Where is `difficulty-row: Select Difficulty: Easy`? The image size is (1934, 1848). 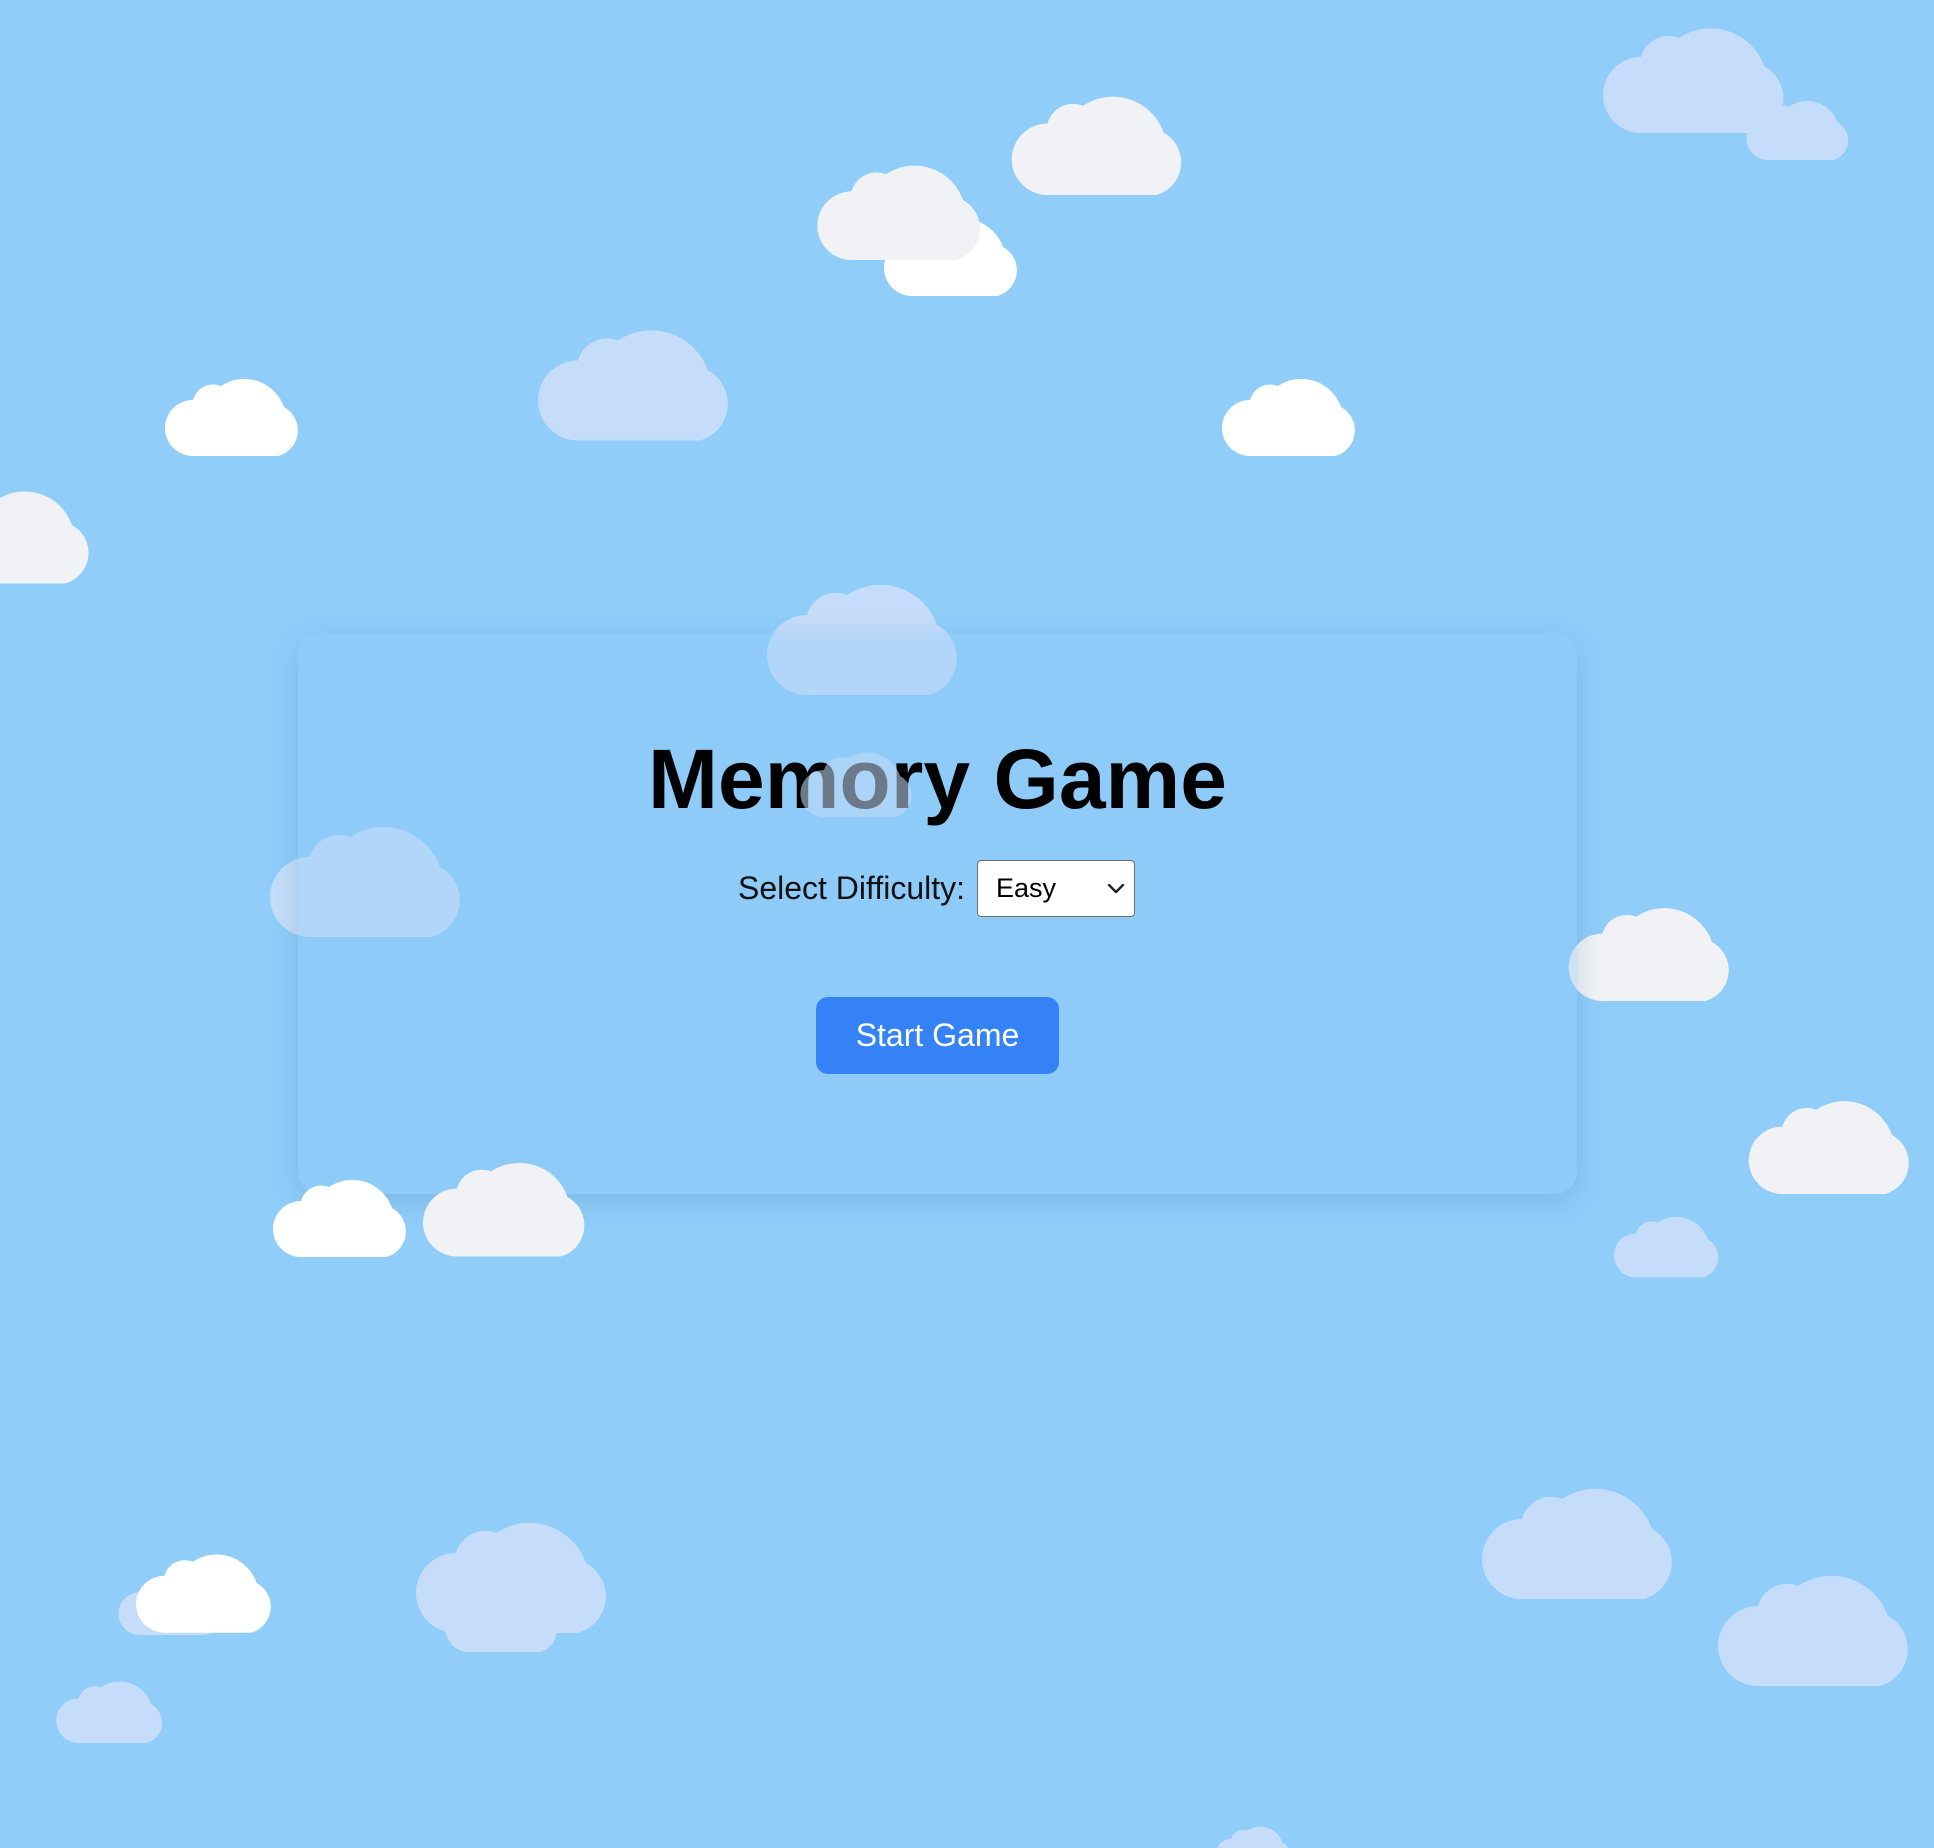
difficulty-row: Select Difficulty: Easy is located at coordinates (937, 888).